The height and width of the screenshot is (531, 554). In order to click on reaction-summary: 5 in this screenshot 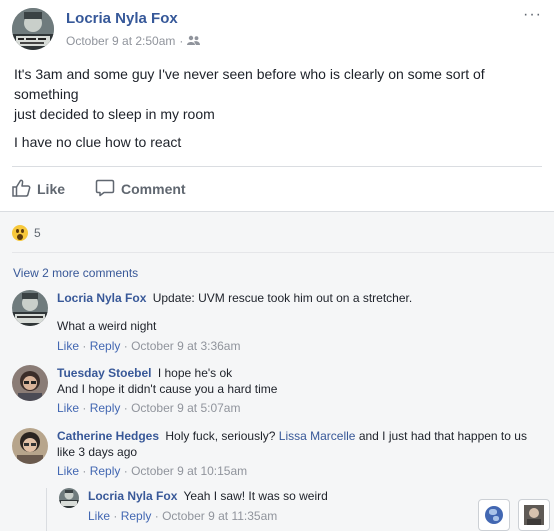, I will do `click(26, 233)`.